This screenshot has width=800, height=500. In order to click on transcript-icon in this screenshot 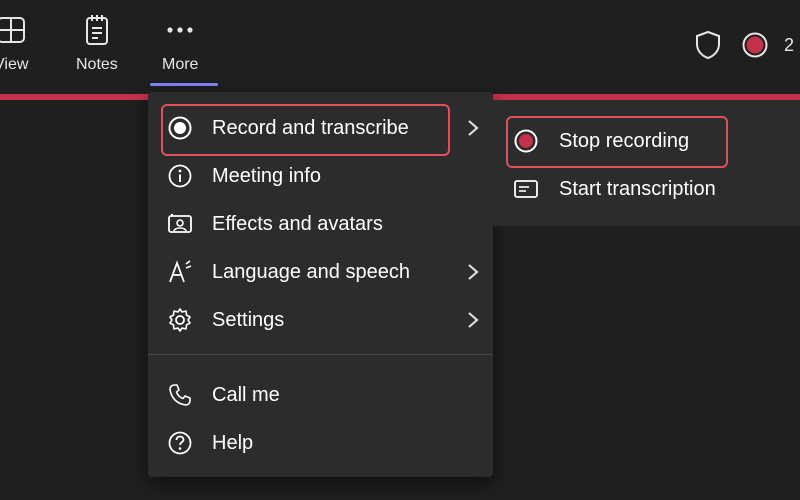, I will do `click(526, 189)`.